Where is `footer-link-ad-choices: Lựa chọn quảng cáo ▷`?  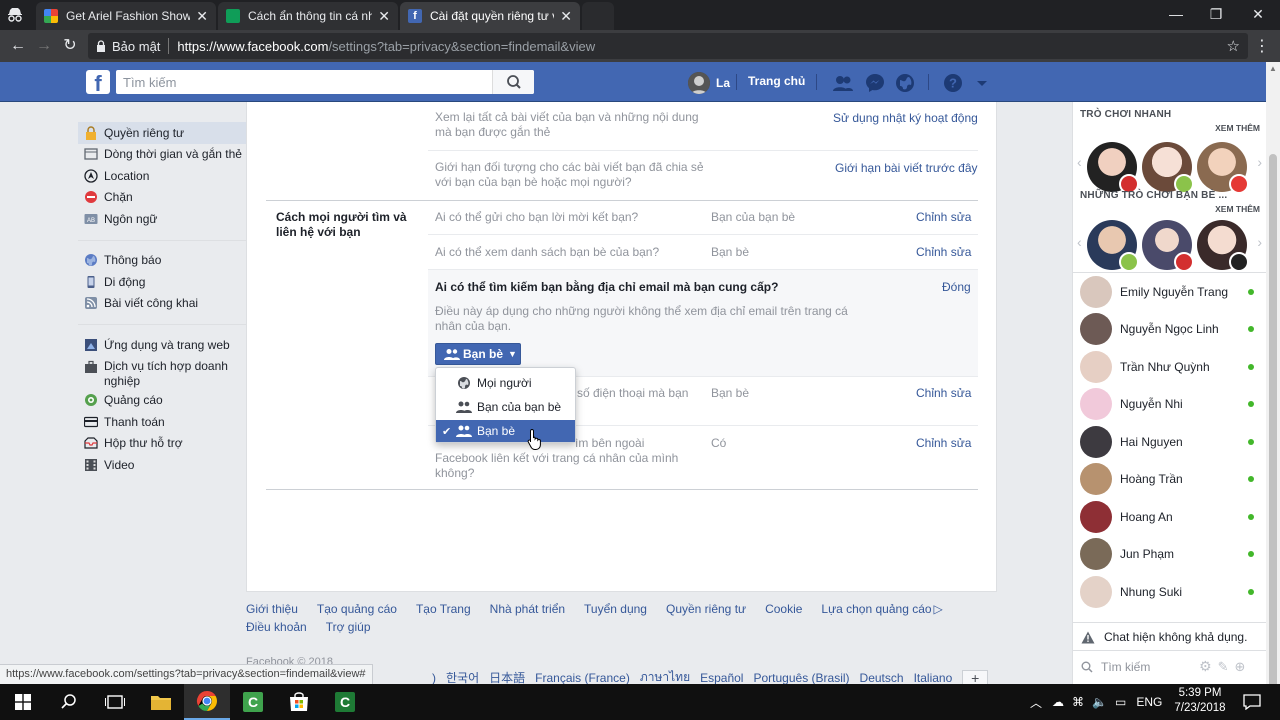 footer-link-ad-choices: Lựa chọn quảng cáo ▷ is located at coordinates (881, 609).